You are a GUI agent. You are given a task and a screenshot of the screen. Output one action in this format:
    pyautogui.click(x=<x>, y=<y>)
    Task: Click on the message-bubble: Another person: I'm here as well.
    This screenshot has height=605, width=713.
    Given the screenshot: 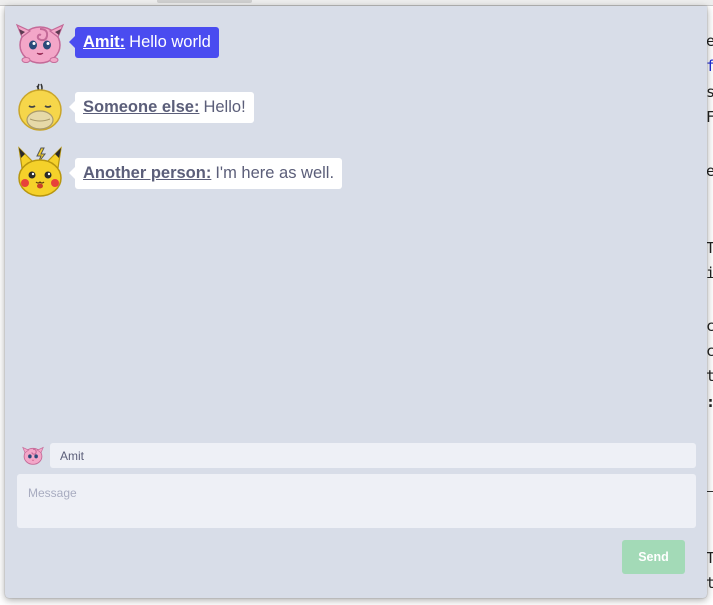 What is the action you would take?
    pyautogui.click(x=205, y=173)
    